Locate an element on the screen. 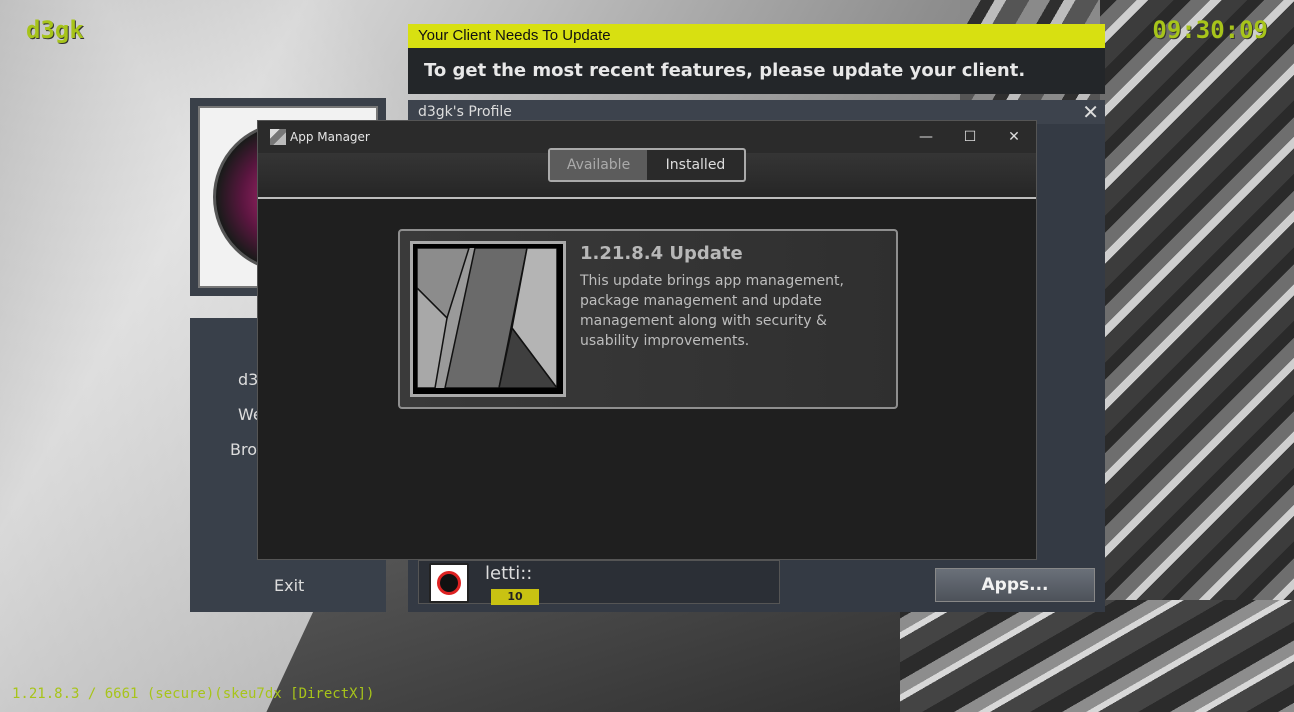 The height and width of the screenshot is (712, 1294). friend-avatar-image is located at coordinates (449, 583).